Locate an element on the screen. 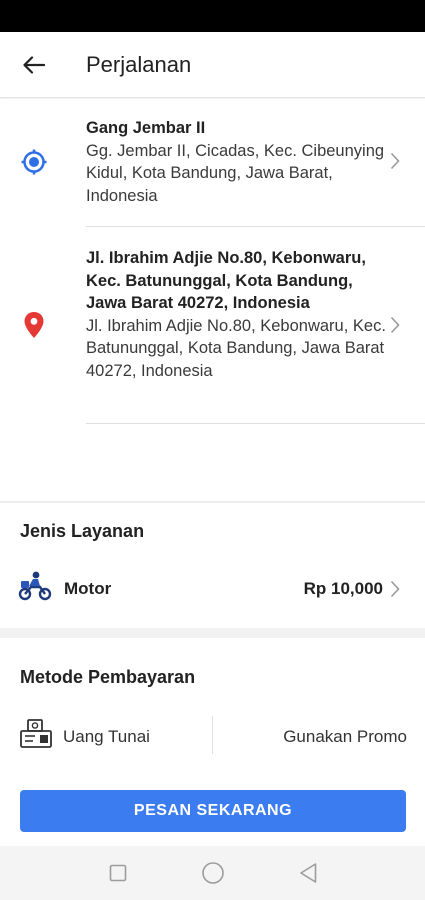  system-nav-bar is located at coordinates (212, 873).